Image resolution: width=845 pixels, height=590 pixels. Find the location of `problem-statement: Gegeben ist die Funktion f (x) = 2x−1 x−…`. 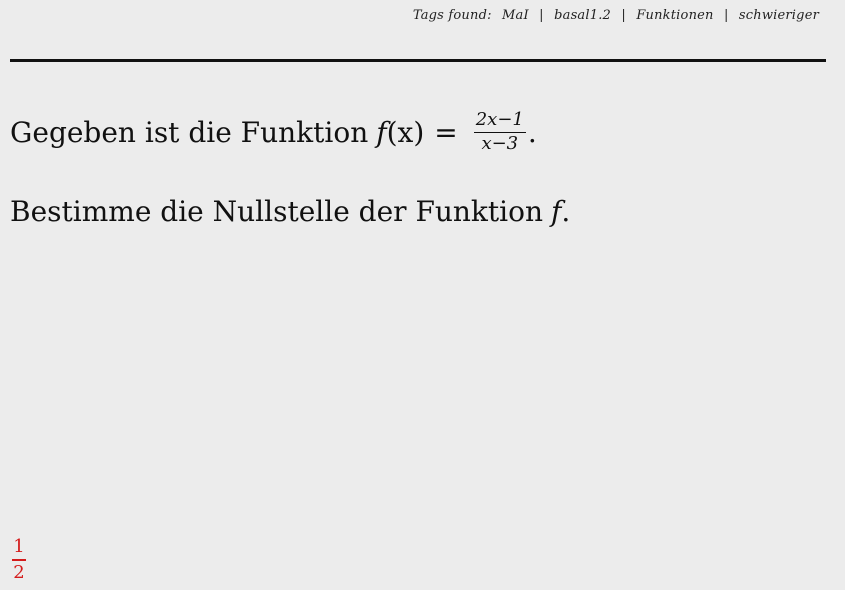

problem-statement: Gegeben ist die Funktion f (x) = 2x−1 x−… is located at coordinates (273, 132).